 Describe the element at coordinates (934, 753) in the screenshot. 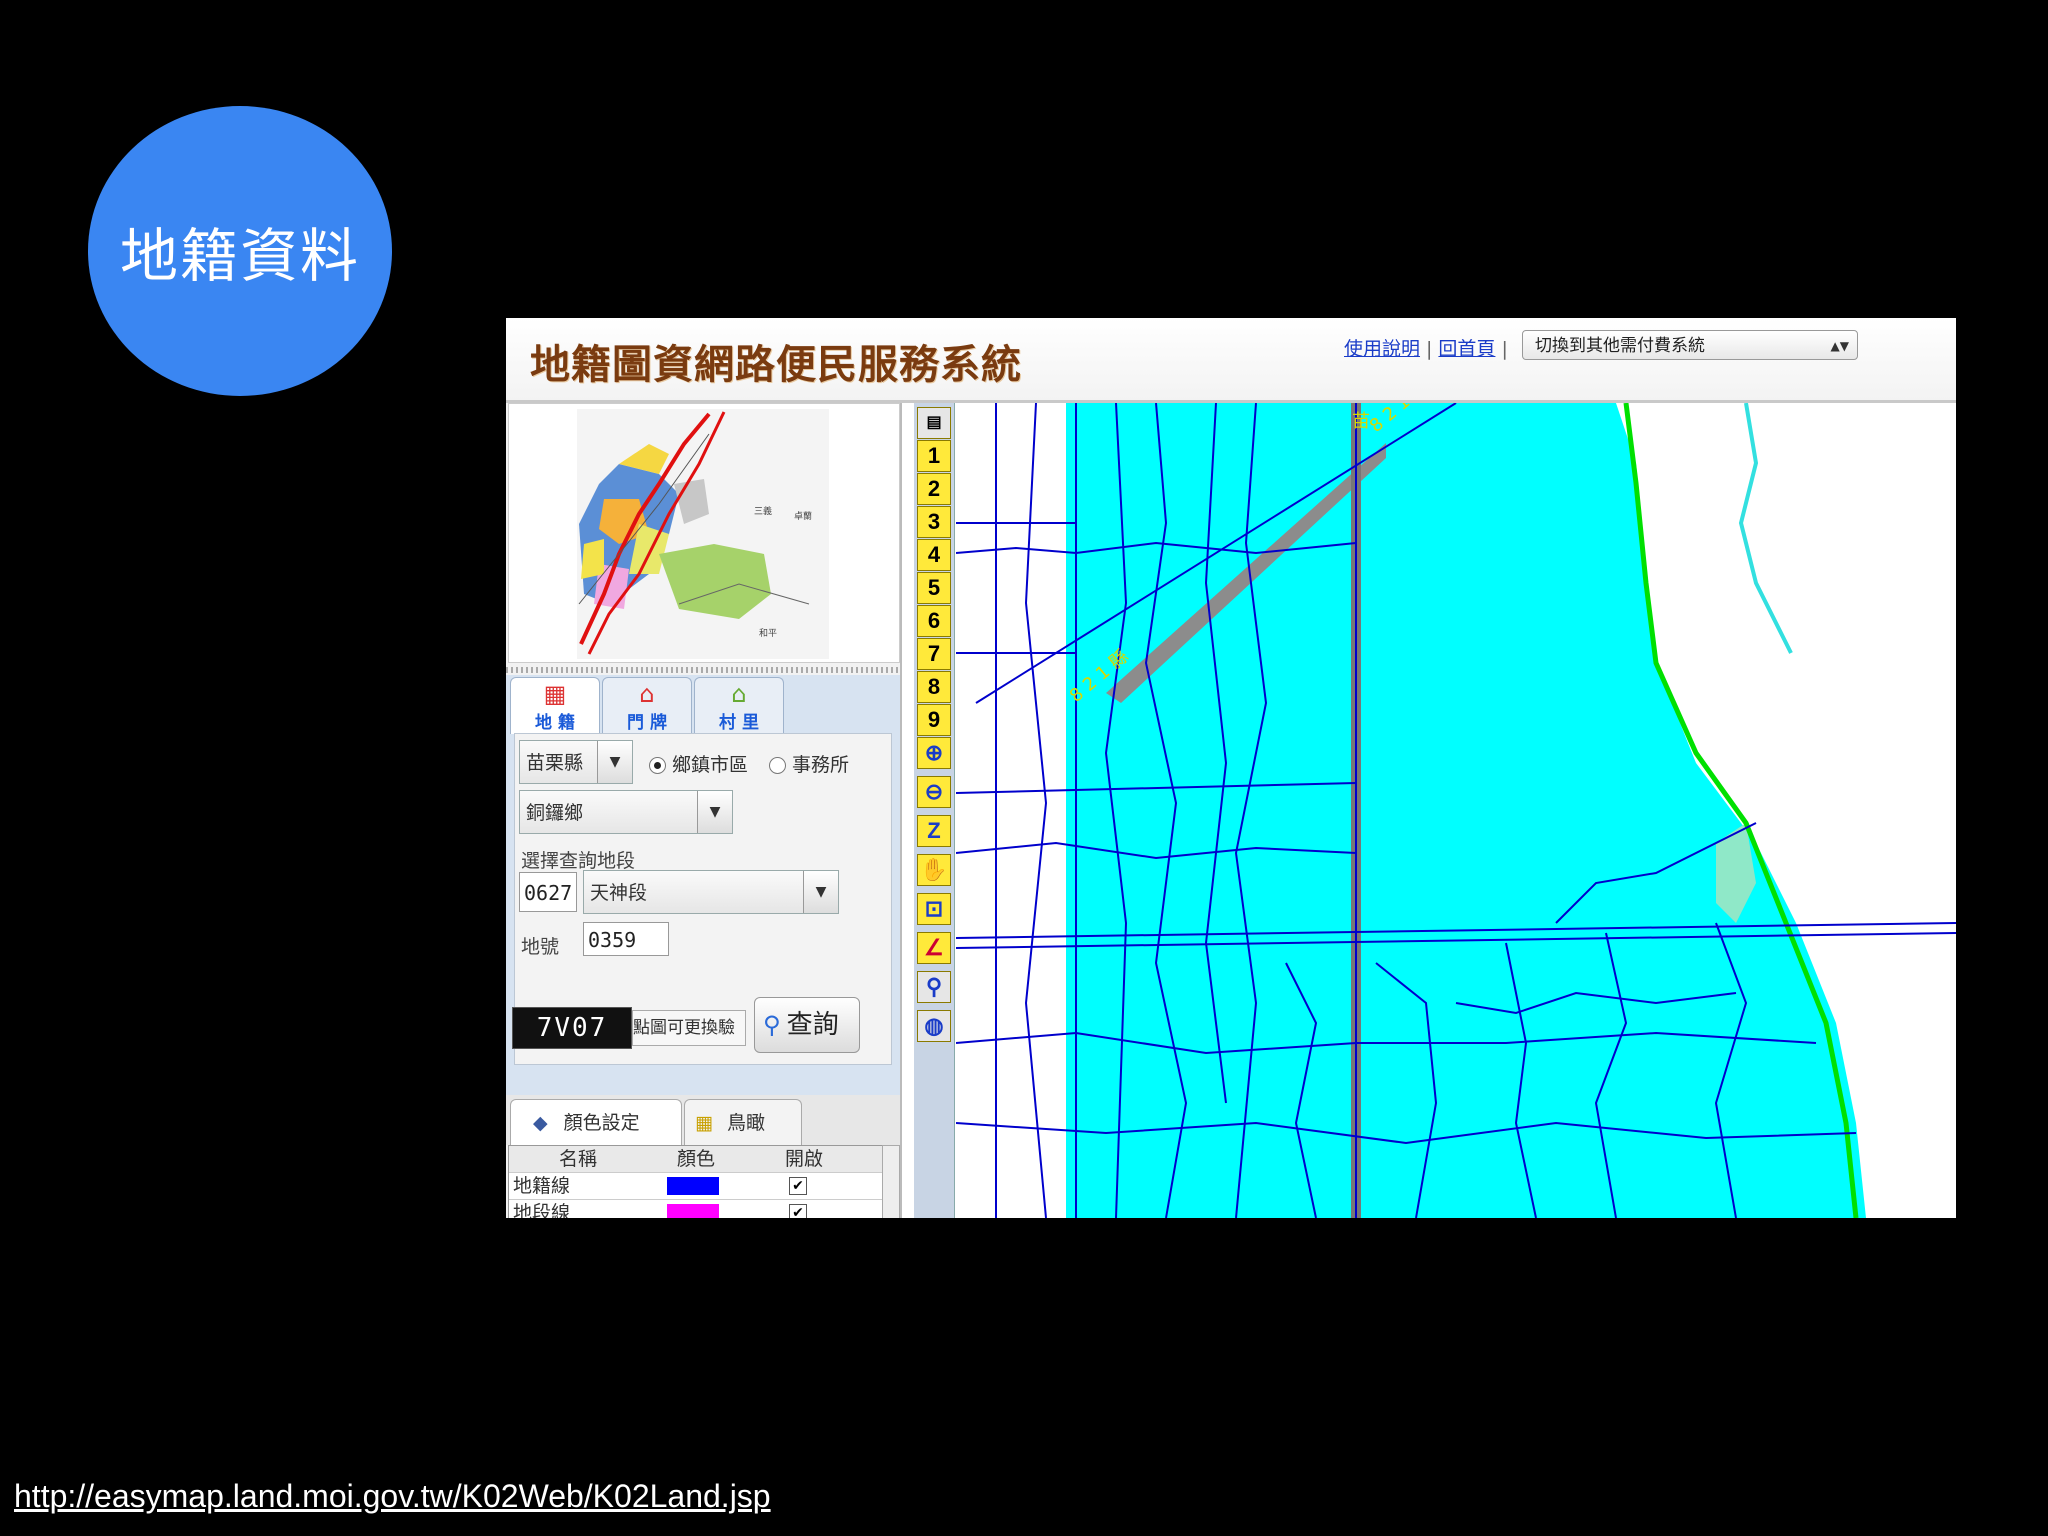

I see `zoom-in-icon: ⊕` at that location.